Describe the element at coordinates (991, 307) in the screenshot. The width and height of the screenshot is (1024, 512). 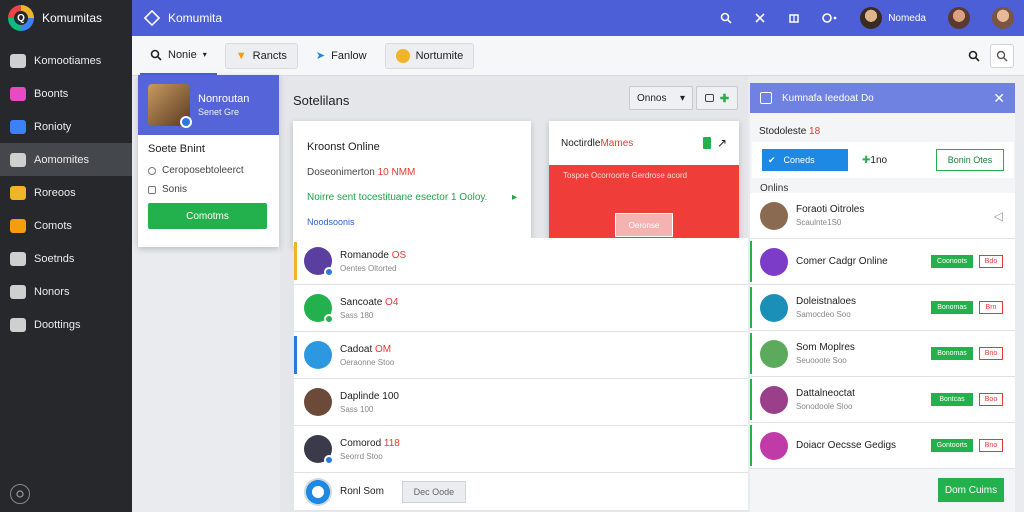
I see `decline-button: Brn` at that location.